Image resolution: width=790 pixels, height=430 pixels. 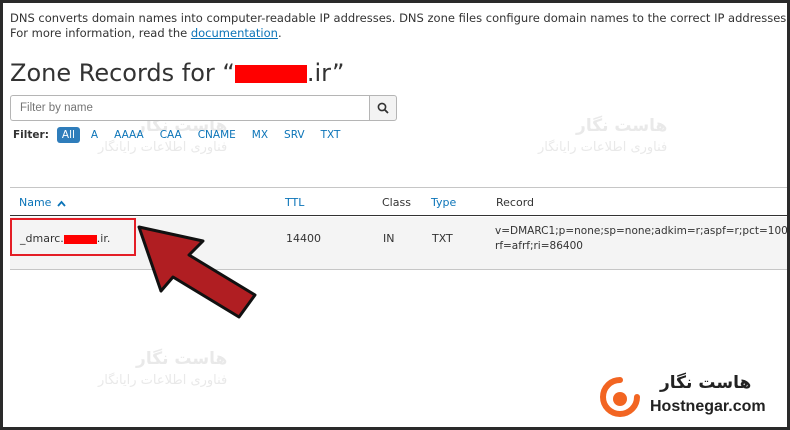 What do you see at coordinates (260, 135) in the screenshot?
I see `filter-mx: MX` at bounding box center [260, 135].